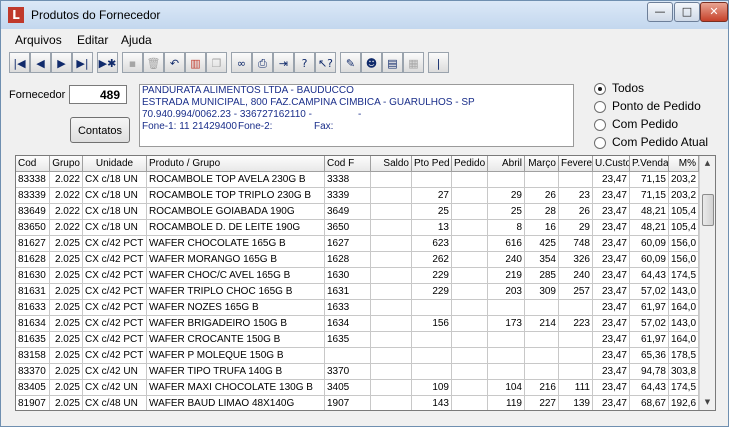 This screenshot has height=427, width=729. I want to click on first-record-button: |◀, so click(19, 62).